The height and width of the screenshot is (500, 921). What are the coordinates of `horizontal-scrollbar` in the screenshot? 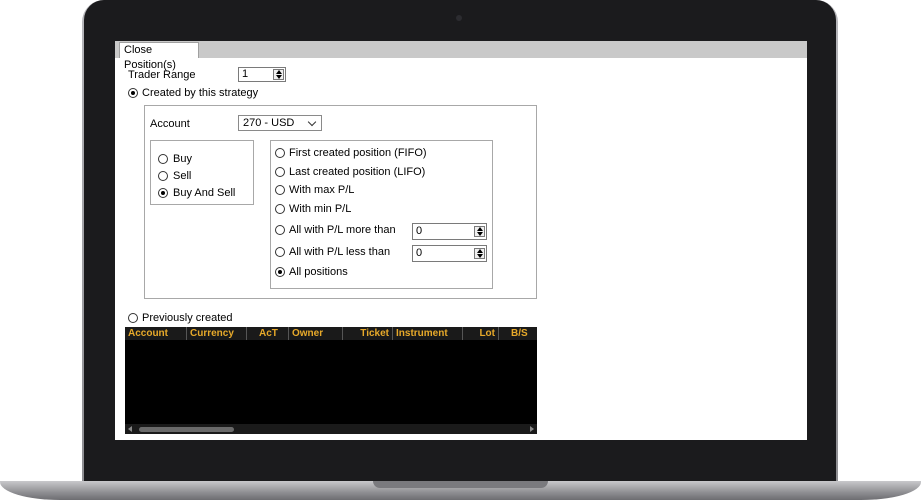 It's located at (331, 429).